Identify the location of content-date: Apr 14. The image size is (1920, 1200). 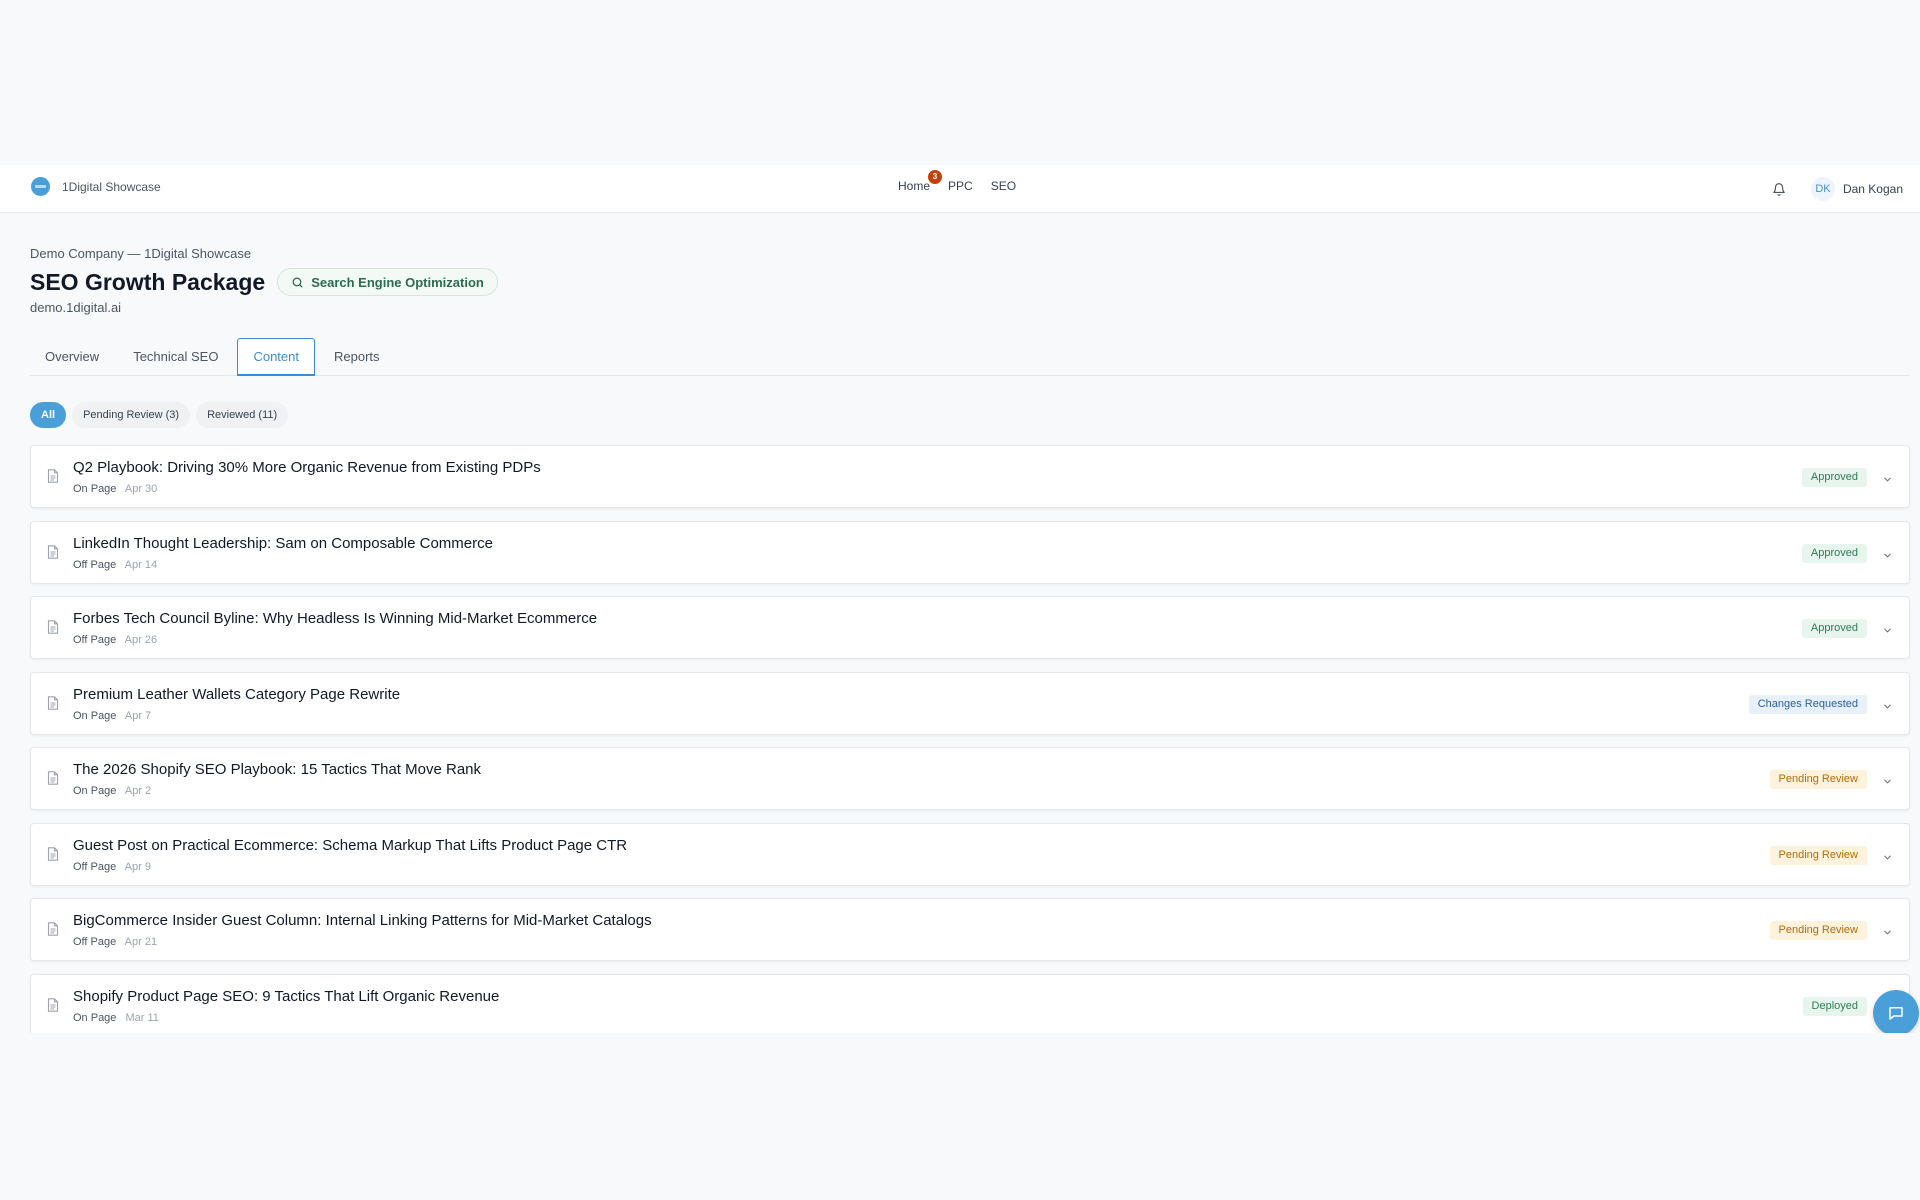
(141, 564).